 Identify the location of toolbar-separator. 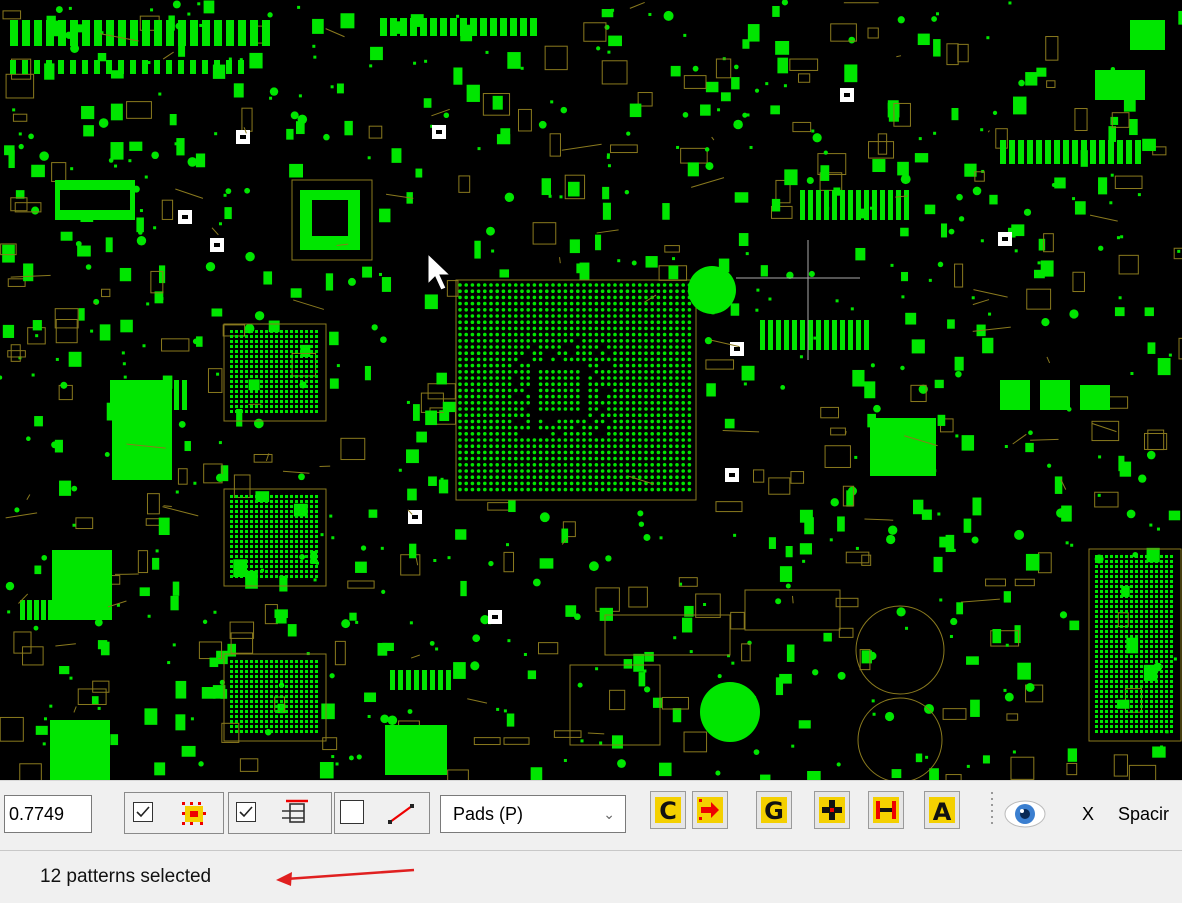
(992, 810).